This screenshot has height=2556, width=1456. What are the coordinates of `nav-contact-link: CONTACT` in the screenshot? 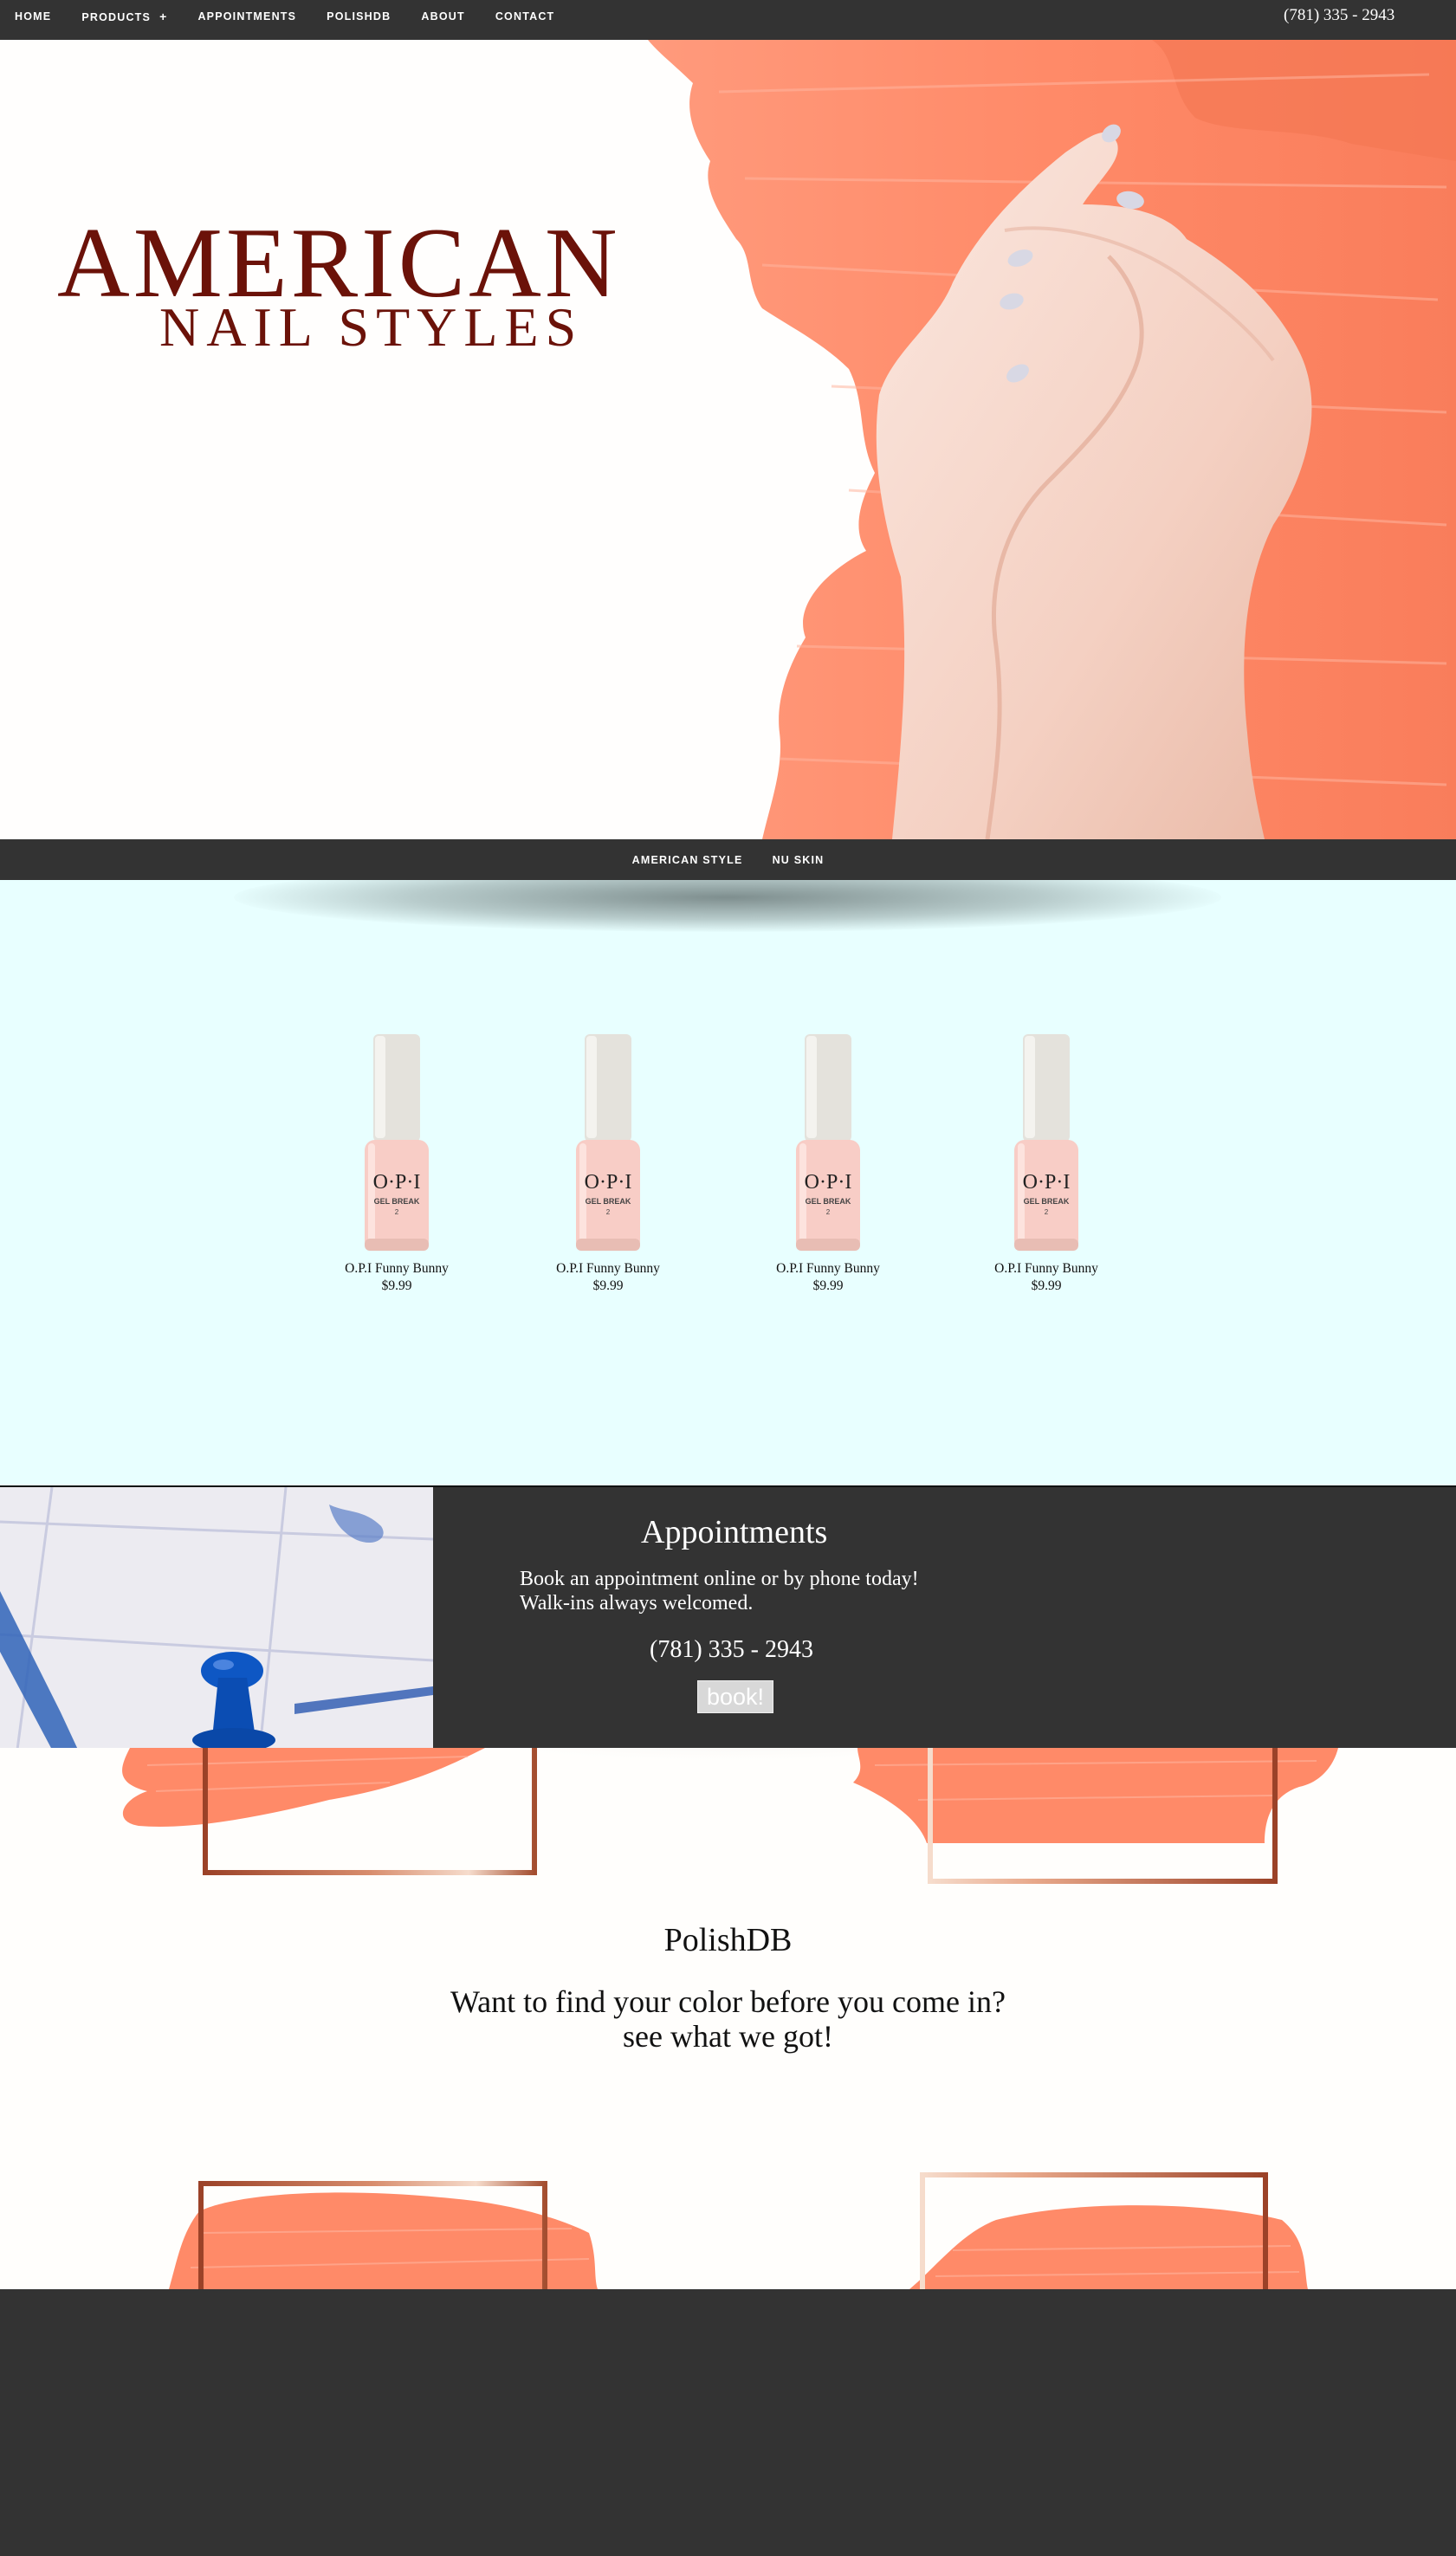 It's located at (525, 16).